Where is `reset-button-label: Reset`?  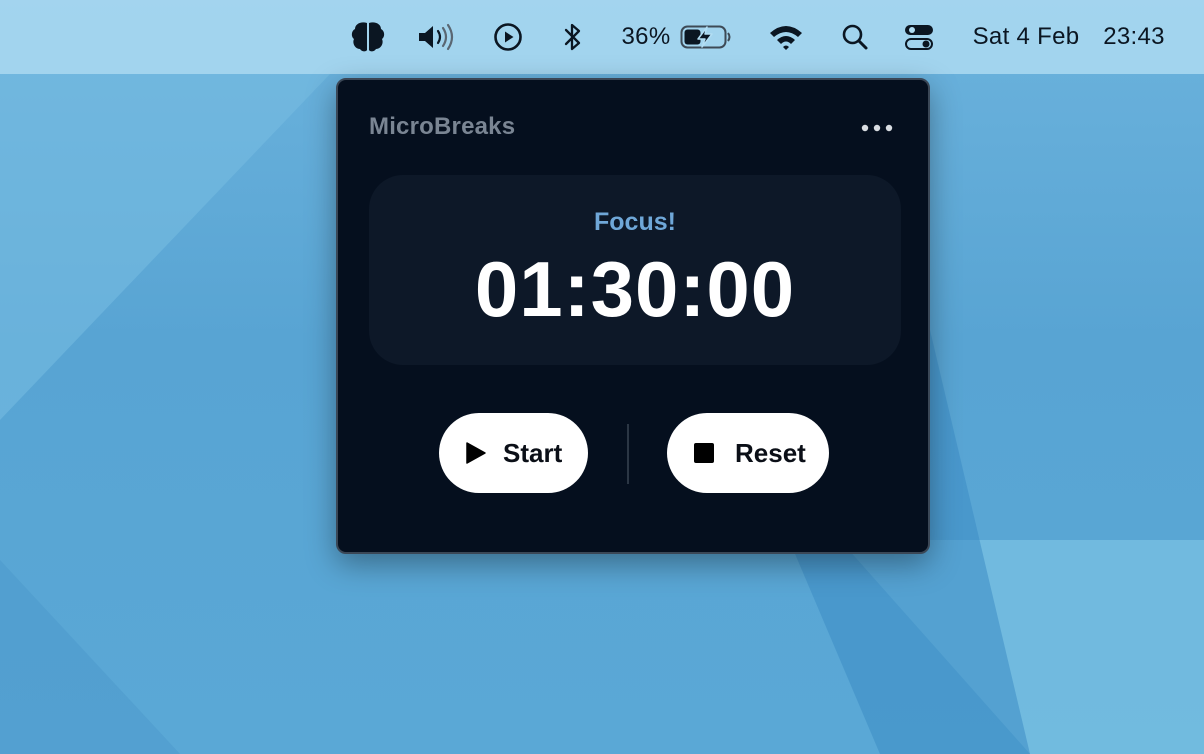 reset-button-label: Reset is located at coordinates (770, 452).